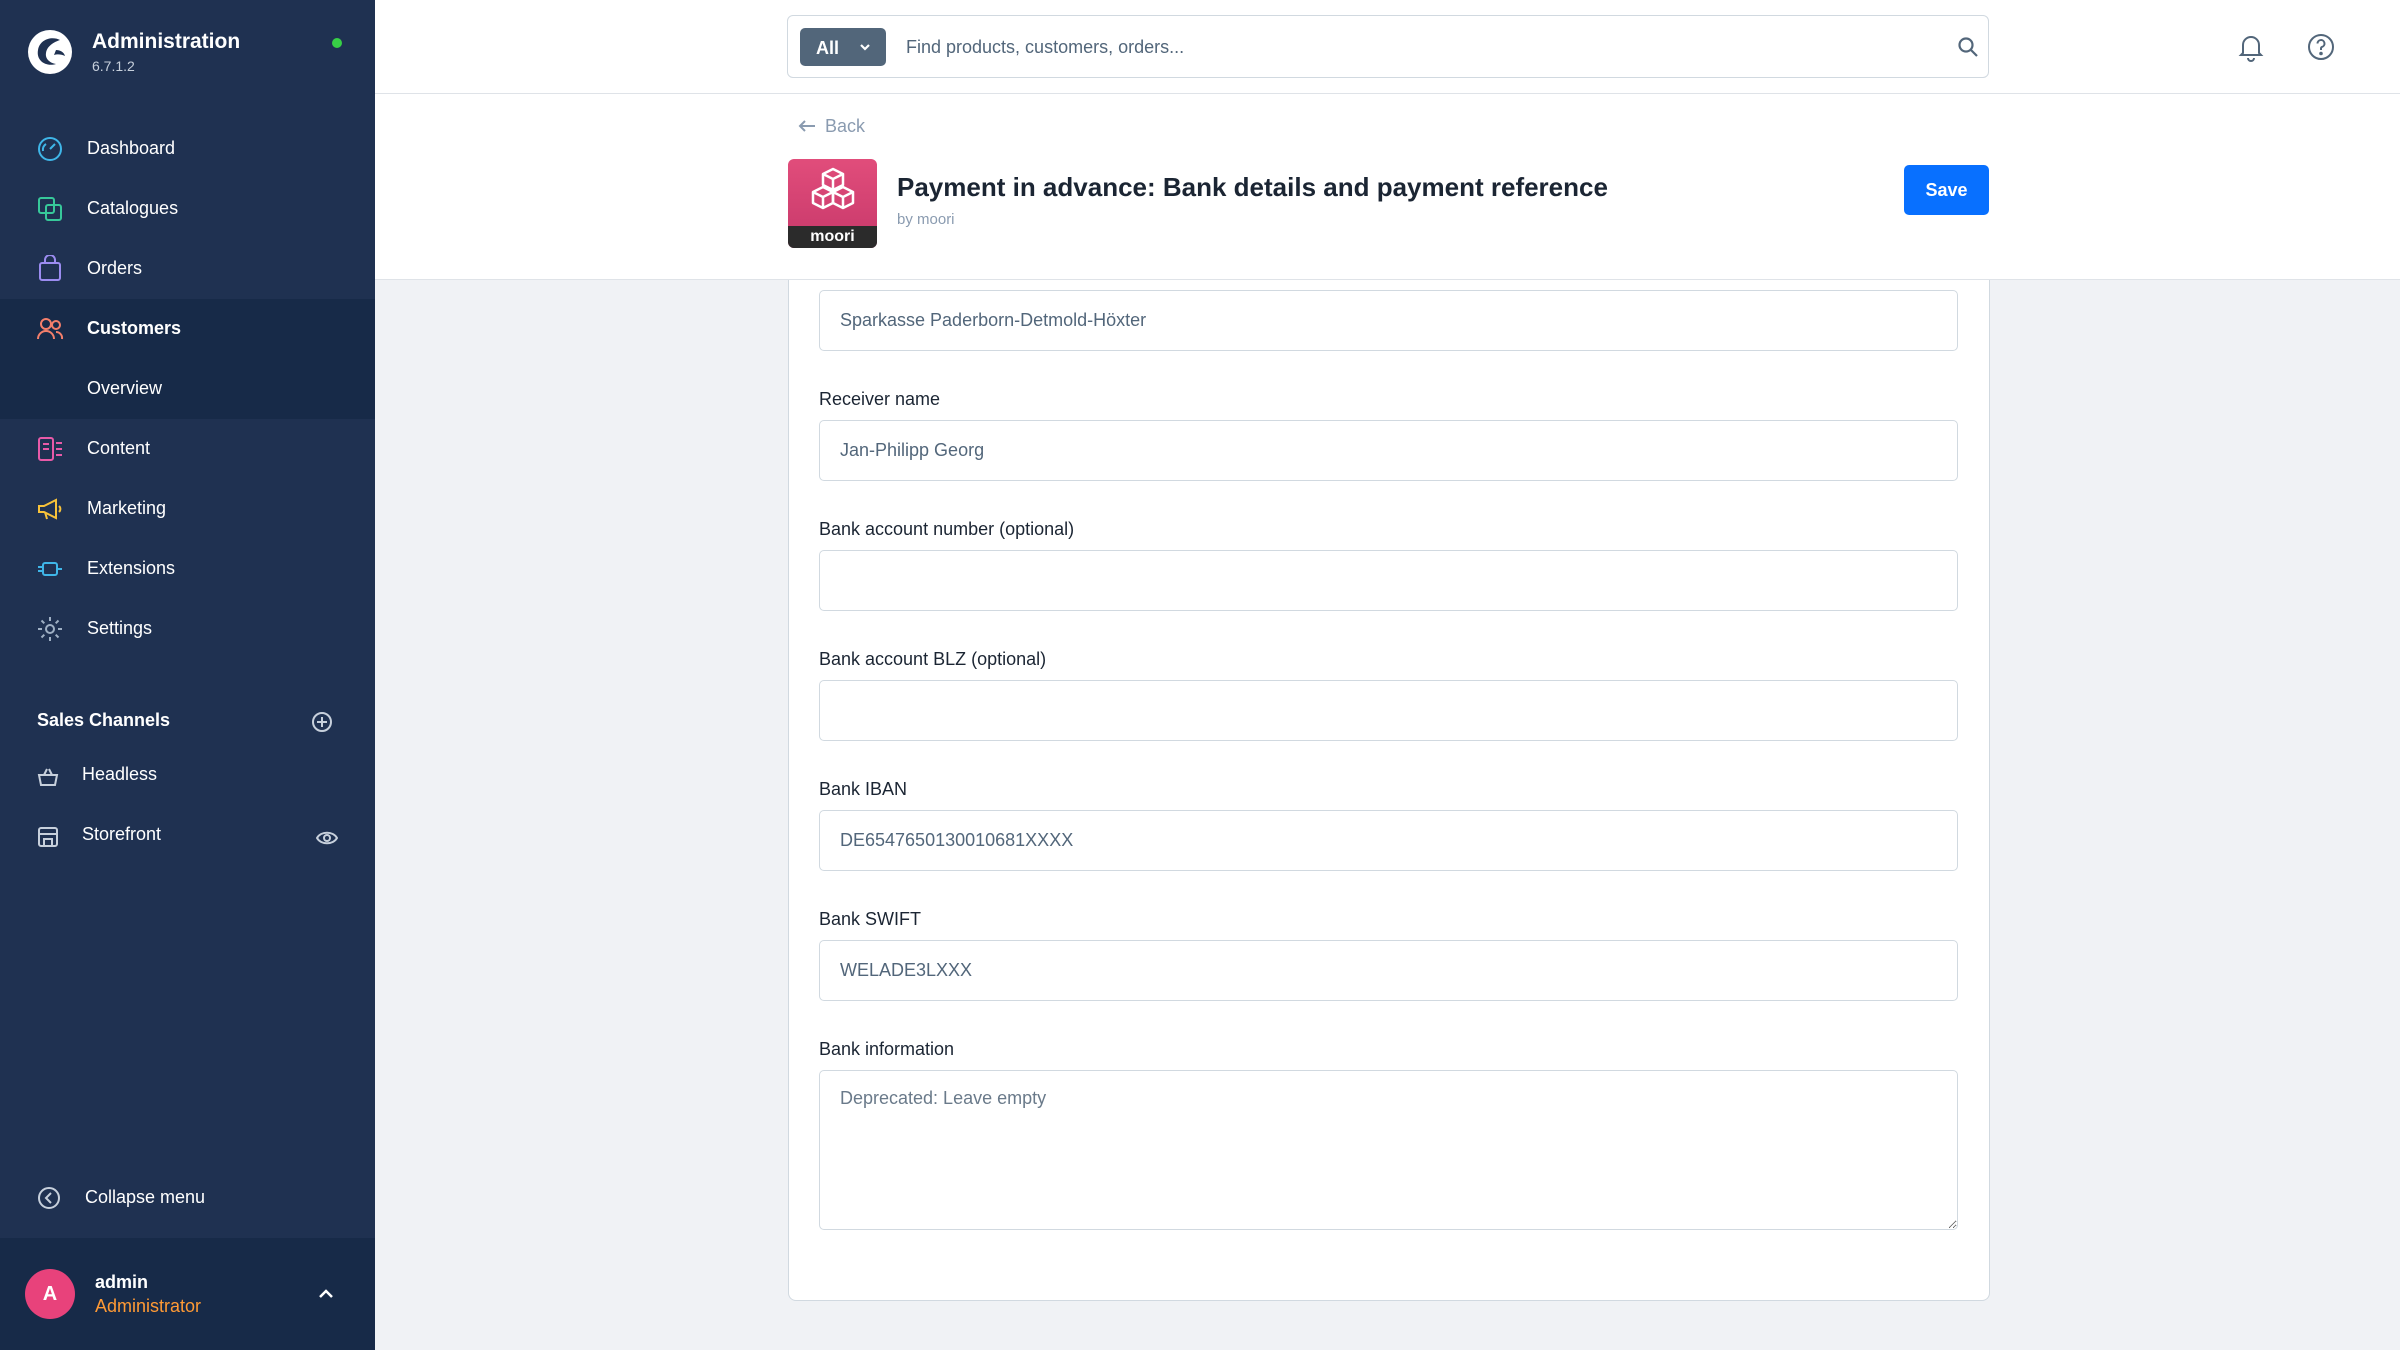 This screenshot has height=1350, width=2400. What do you see at coordinates (187, 268) in the screenshot?
I see `nav-item-orders: Orders` at bounding box center [187, 268].